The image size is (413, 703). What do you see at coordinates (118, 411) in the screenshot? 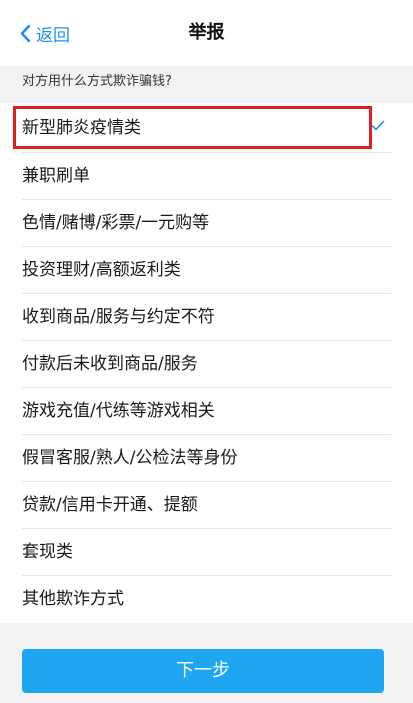
I see `option-label: 游戏充值/代练等游戏相关` at bounding box center [118, 411].